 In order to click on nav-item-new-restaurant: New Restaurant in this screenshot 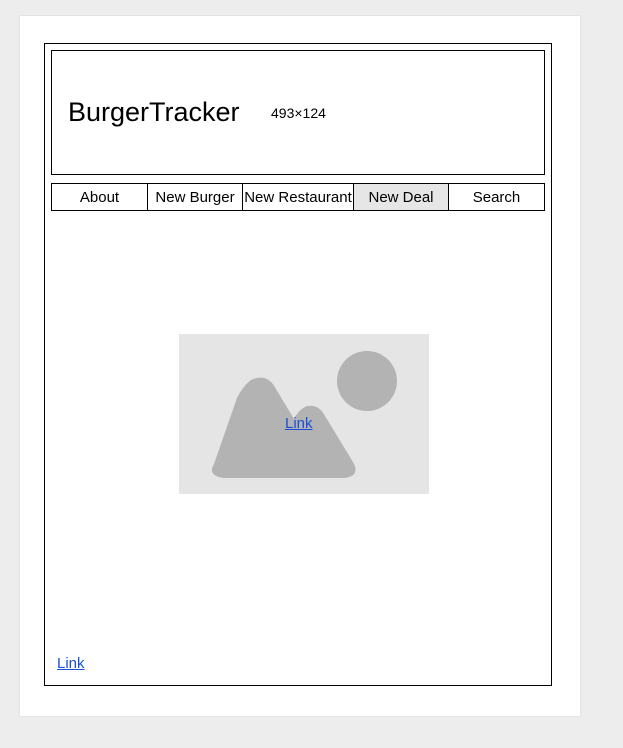, I will do `click(298, 197)`.